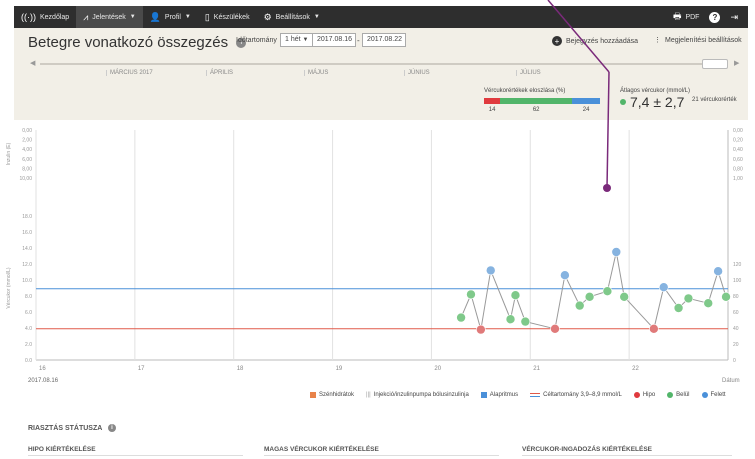 The image size is (755, 459). What do you see at coordinates (231, 17) in the screenshot?
I see `nav-devices-label: Készülékek` at bounding box center [231, 17].